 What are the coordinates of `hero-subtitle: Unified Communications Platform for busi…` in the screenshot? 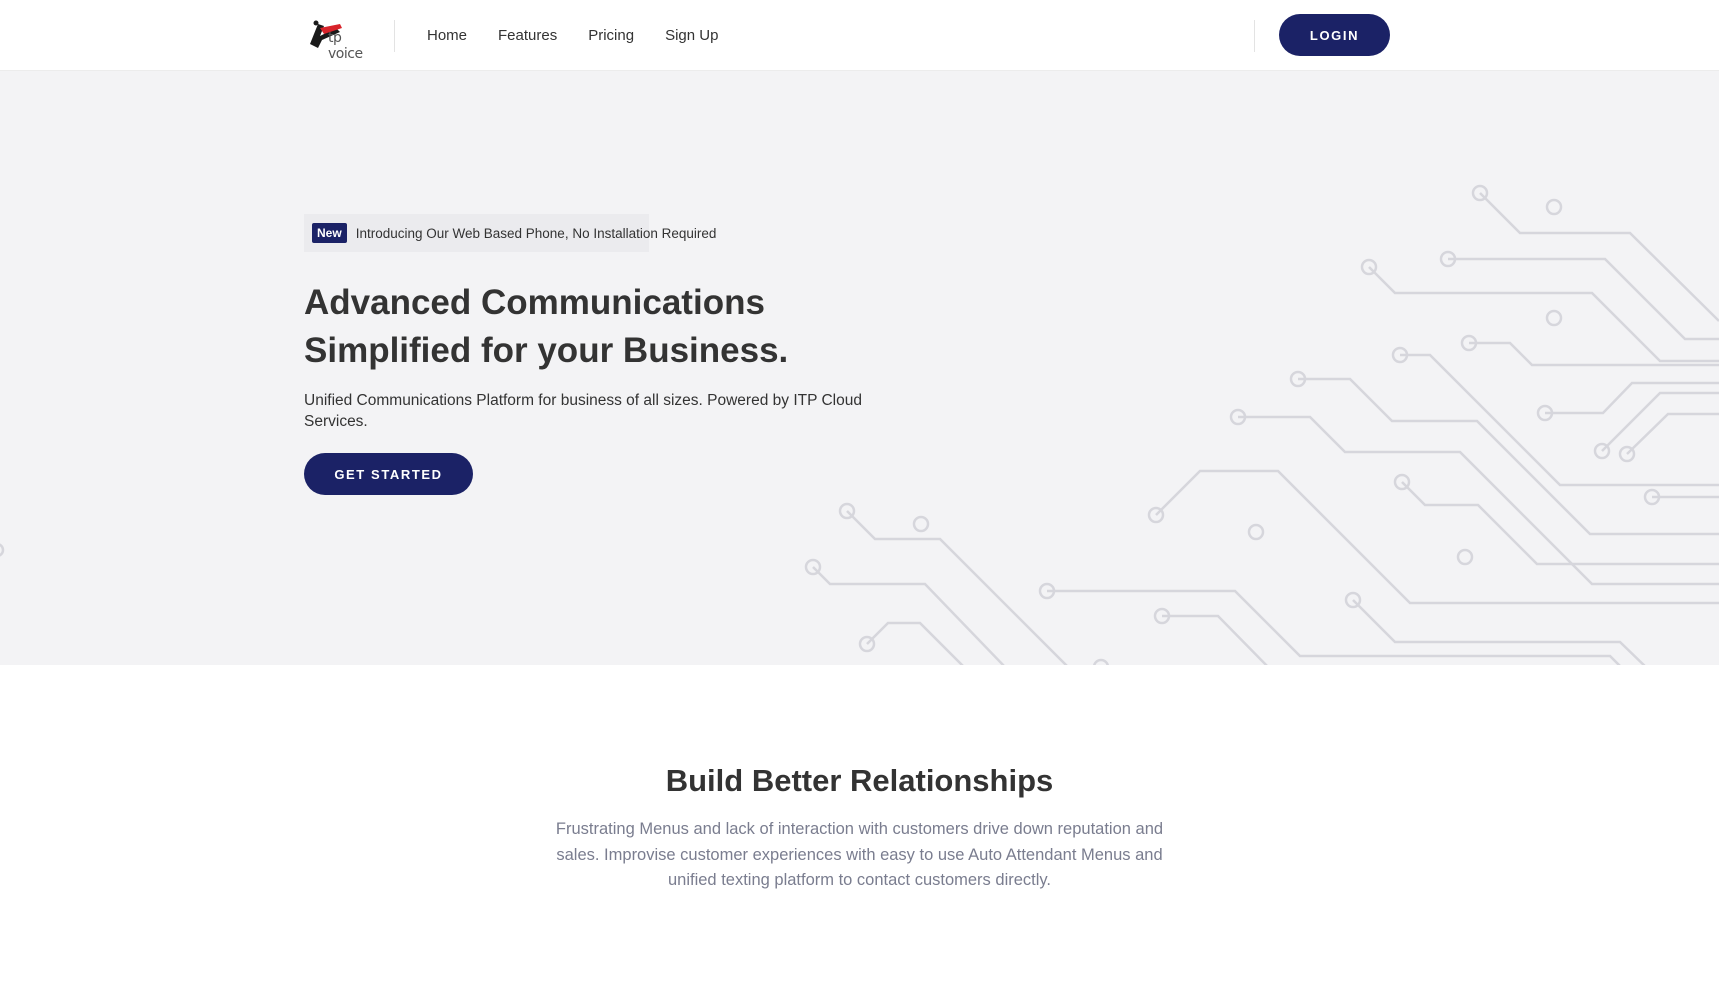 It's located at (583, 411).